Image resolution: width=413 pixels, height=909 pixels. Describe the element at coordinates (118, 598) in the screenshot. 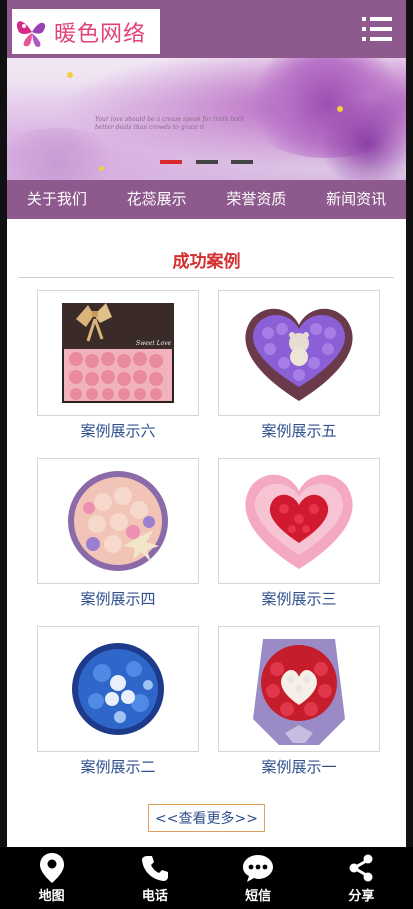

I see `case-label: 案例展示四` at that location.